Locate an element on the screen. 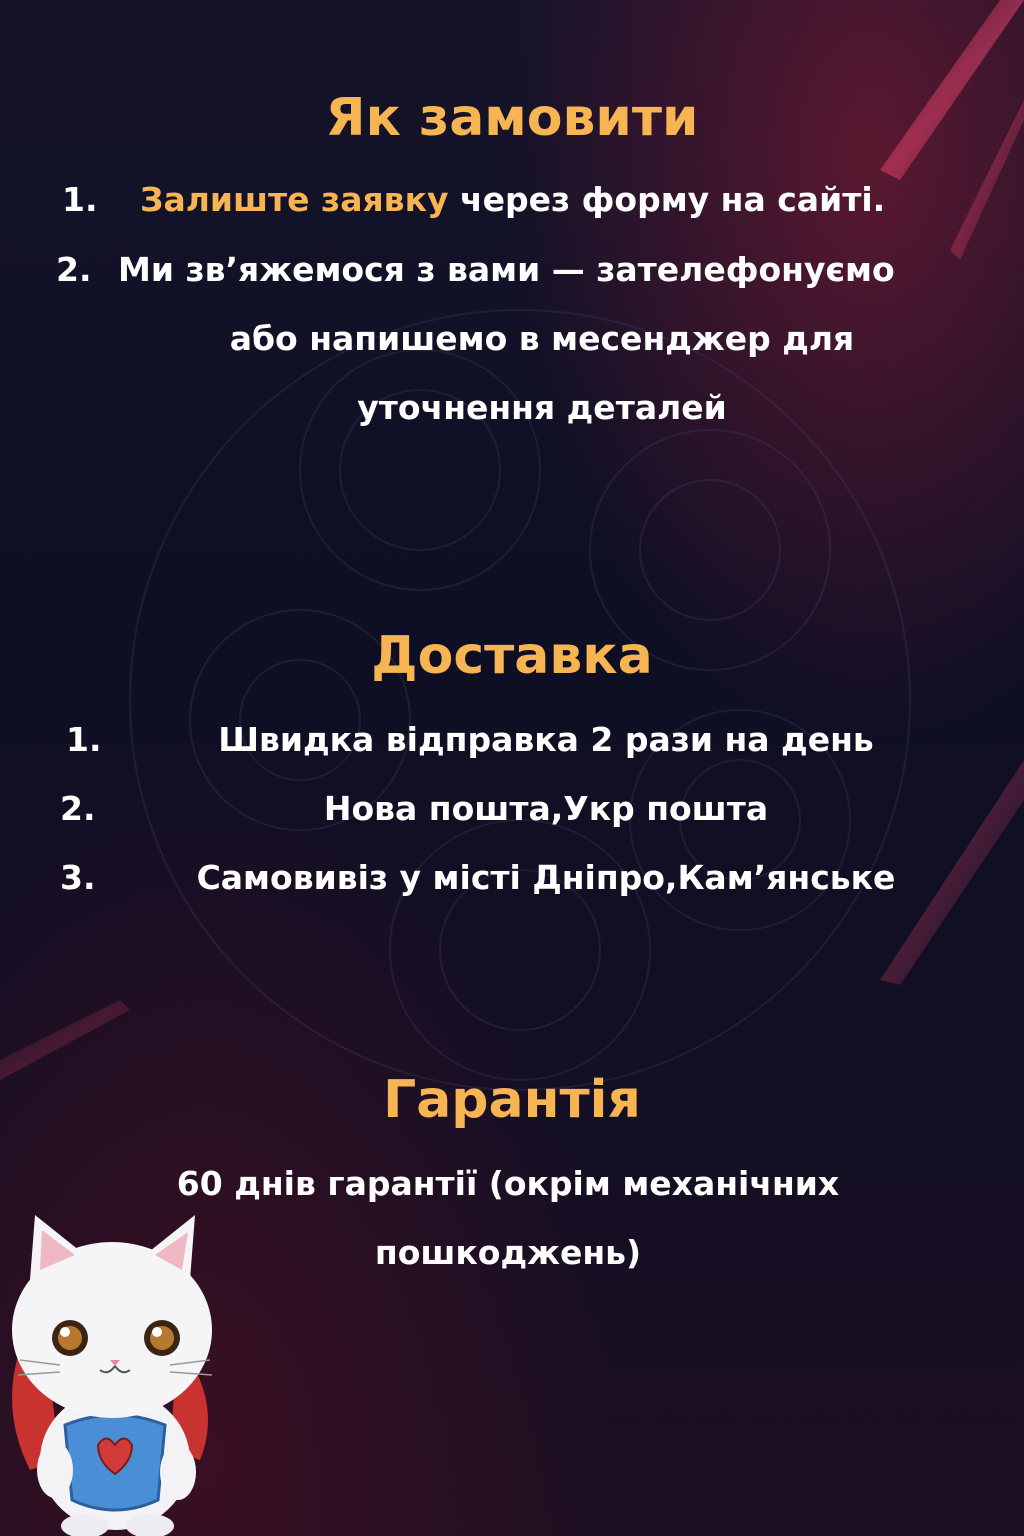 Image resolution: width=1024 pixels, height=1536 pixels. delivery-item3-text: Самовивіз у місті Дніпро,Кам’янське is located at coordinates (546, 877).